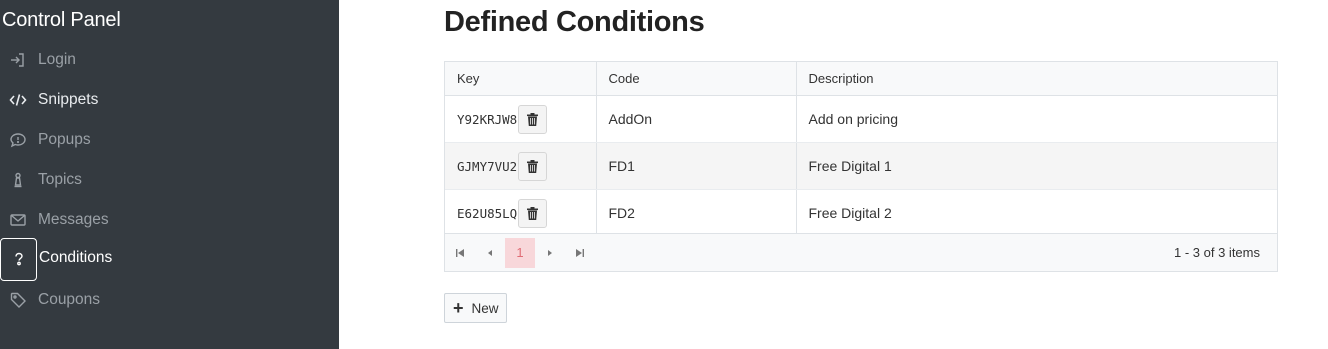 This screenshot has height=349, width=1328. Describe the element at coordinates (18, 259) in the screenshot. I see `question-icon` at that location.